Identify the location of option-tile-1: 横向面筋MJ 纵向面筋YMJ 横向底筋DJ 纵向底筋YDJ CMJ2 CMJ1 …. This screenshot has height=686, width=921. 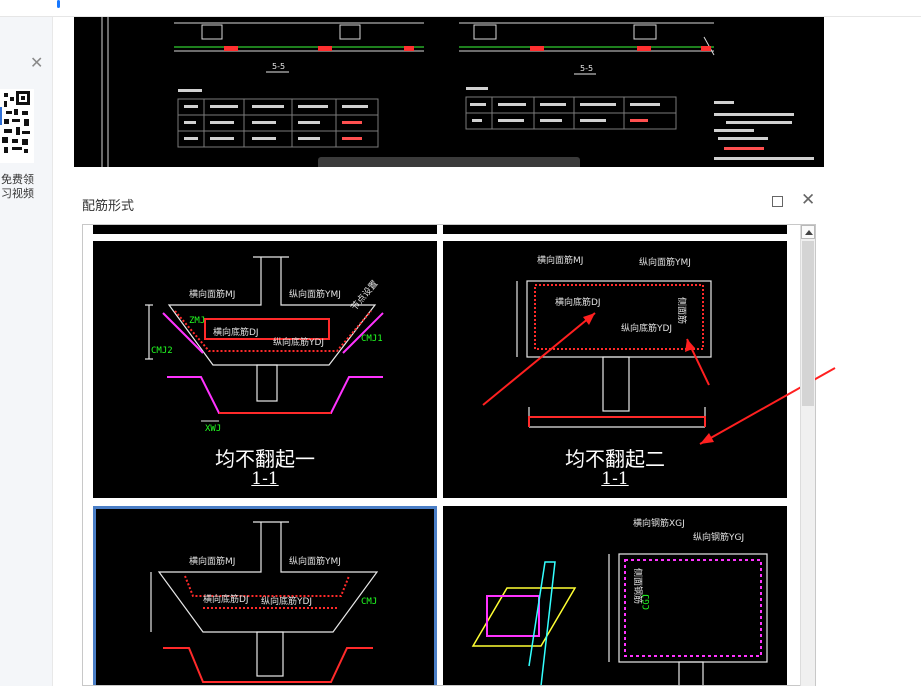
(265, 369).